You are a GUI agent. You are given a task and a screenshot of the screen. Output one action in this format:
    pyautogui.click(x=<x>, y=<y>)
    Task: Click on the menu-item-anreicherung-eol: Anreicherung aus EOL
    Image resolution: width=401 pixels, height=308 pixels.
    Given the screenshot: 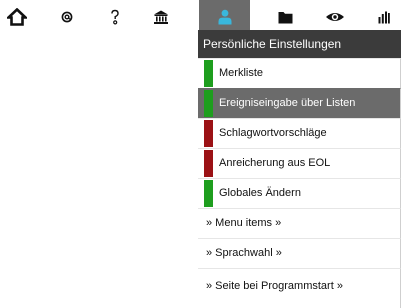 What is the action you would take?
    pyautogui.click(x=299, y=163)
    